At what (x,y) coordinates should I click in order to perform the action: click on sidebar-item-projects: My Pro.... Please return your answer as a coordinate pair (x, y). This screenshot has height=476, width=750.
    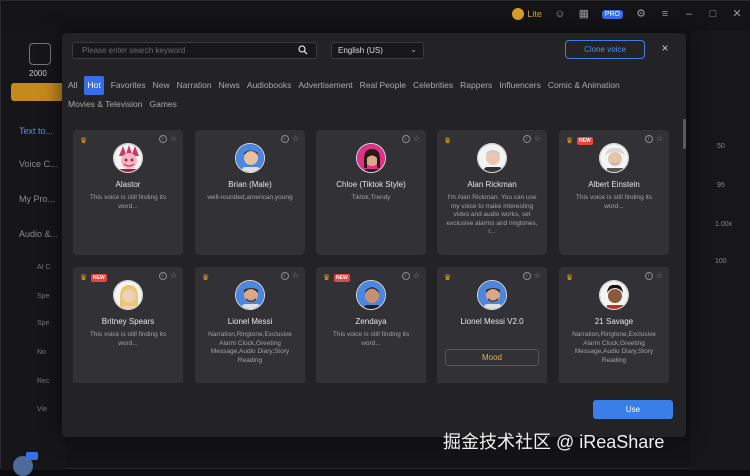
    Looking at the image, I should click on (37, 199).